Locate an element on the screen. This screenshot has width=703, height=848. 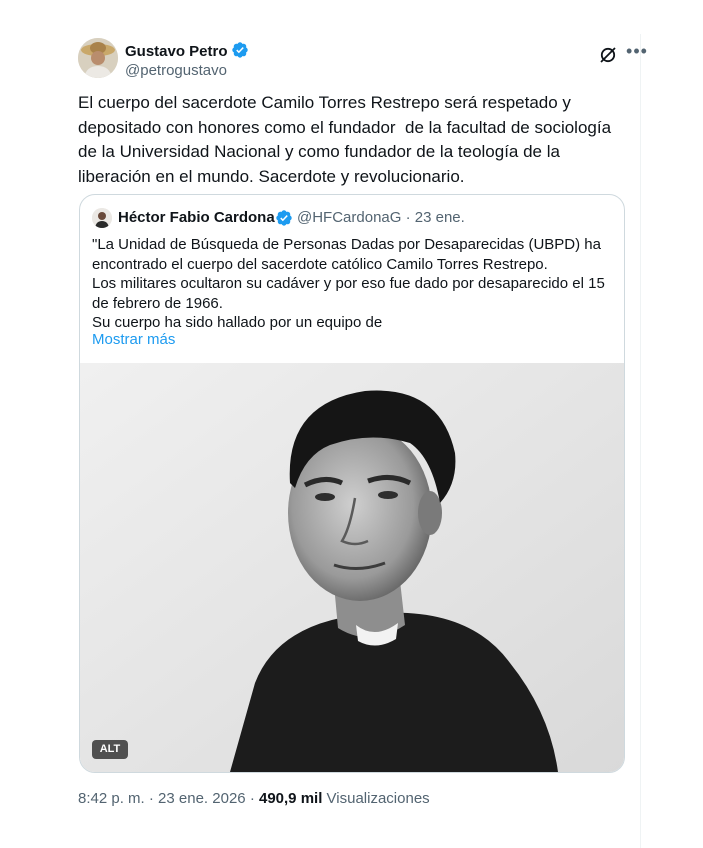
quoted-author-avatar is located at coordinates (102, 218).